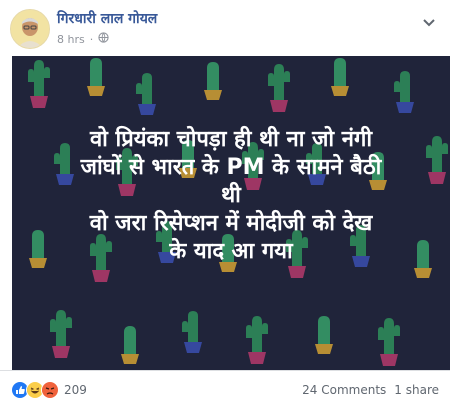 Image resolution: width=450 pixels, height=403 pixels. What do you see at coordinates (231, 223) in the screenshot?
I see `caption-line-4: वो जरा रिसेप्शन में मोदीजी को देख` at bounding box center [231, 223].